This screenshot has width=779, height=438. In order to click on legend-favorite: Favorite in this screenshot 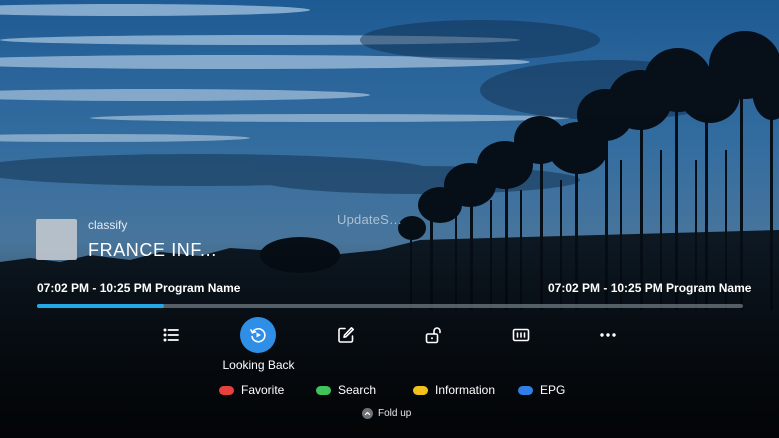, I will do `click(251, 390)`.